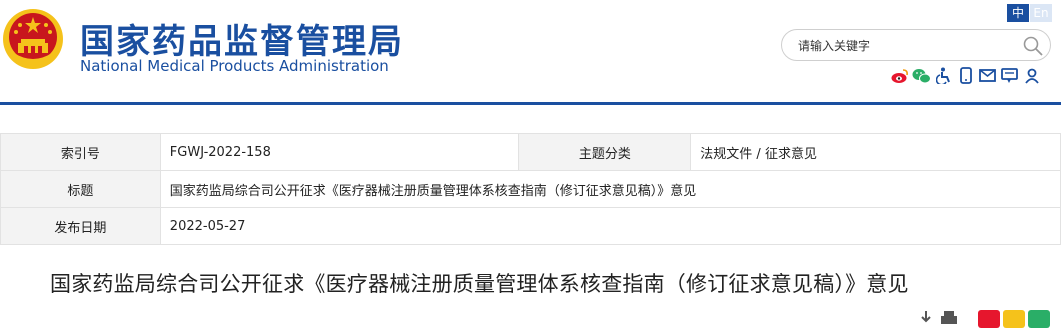 This screenshot has height=328, width=1061. What do you see at coordinates (987, 75) in the screenshot?
I see `mail-icon` at bounding box center [987, 75].